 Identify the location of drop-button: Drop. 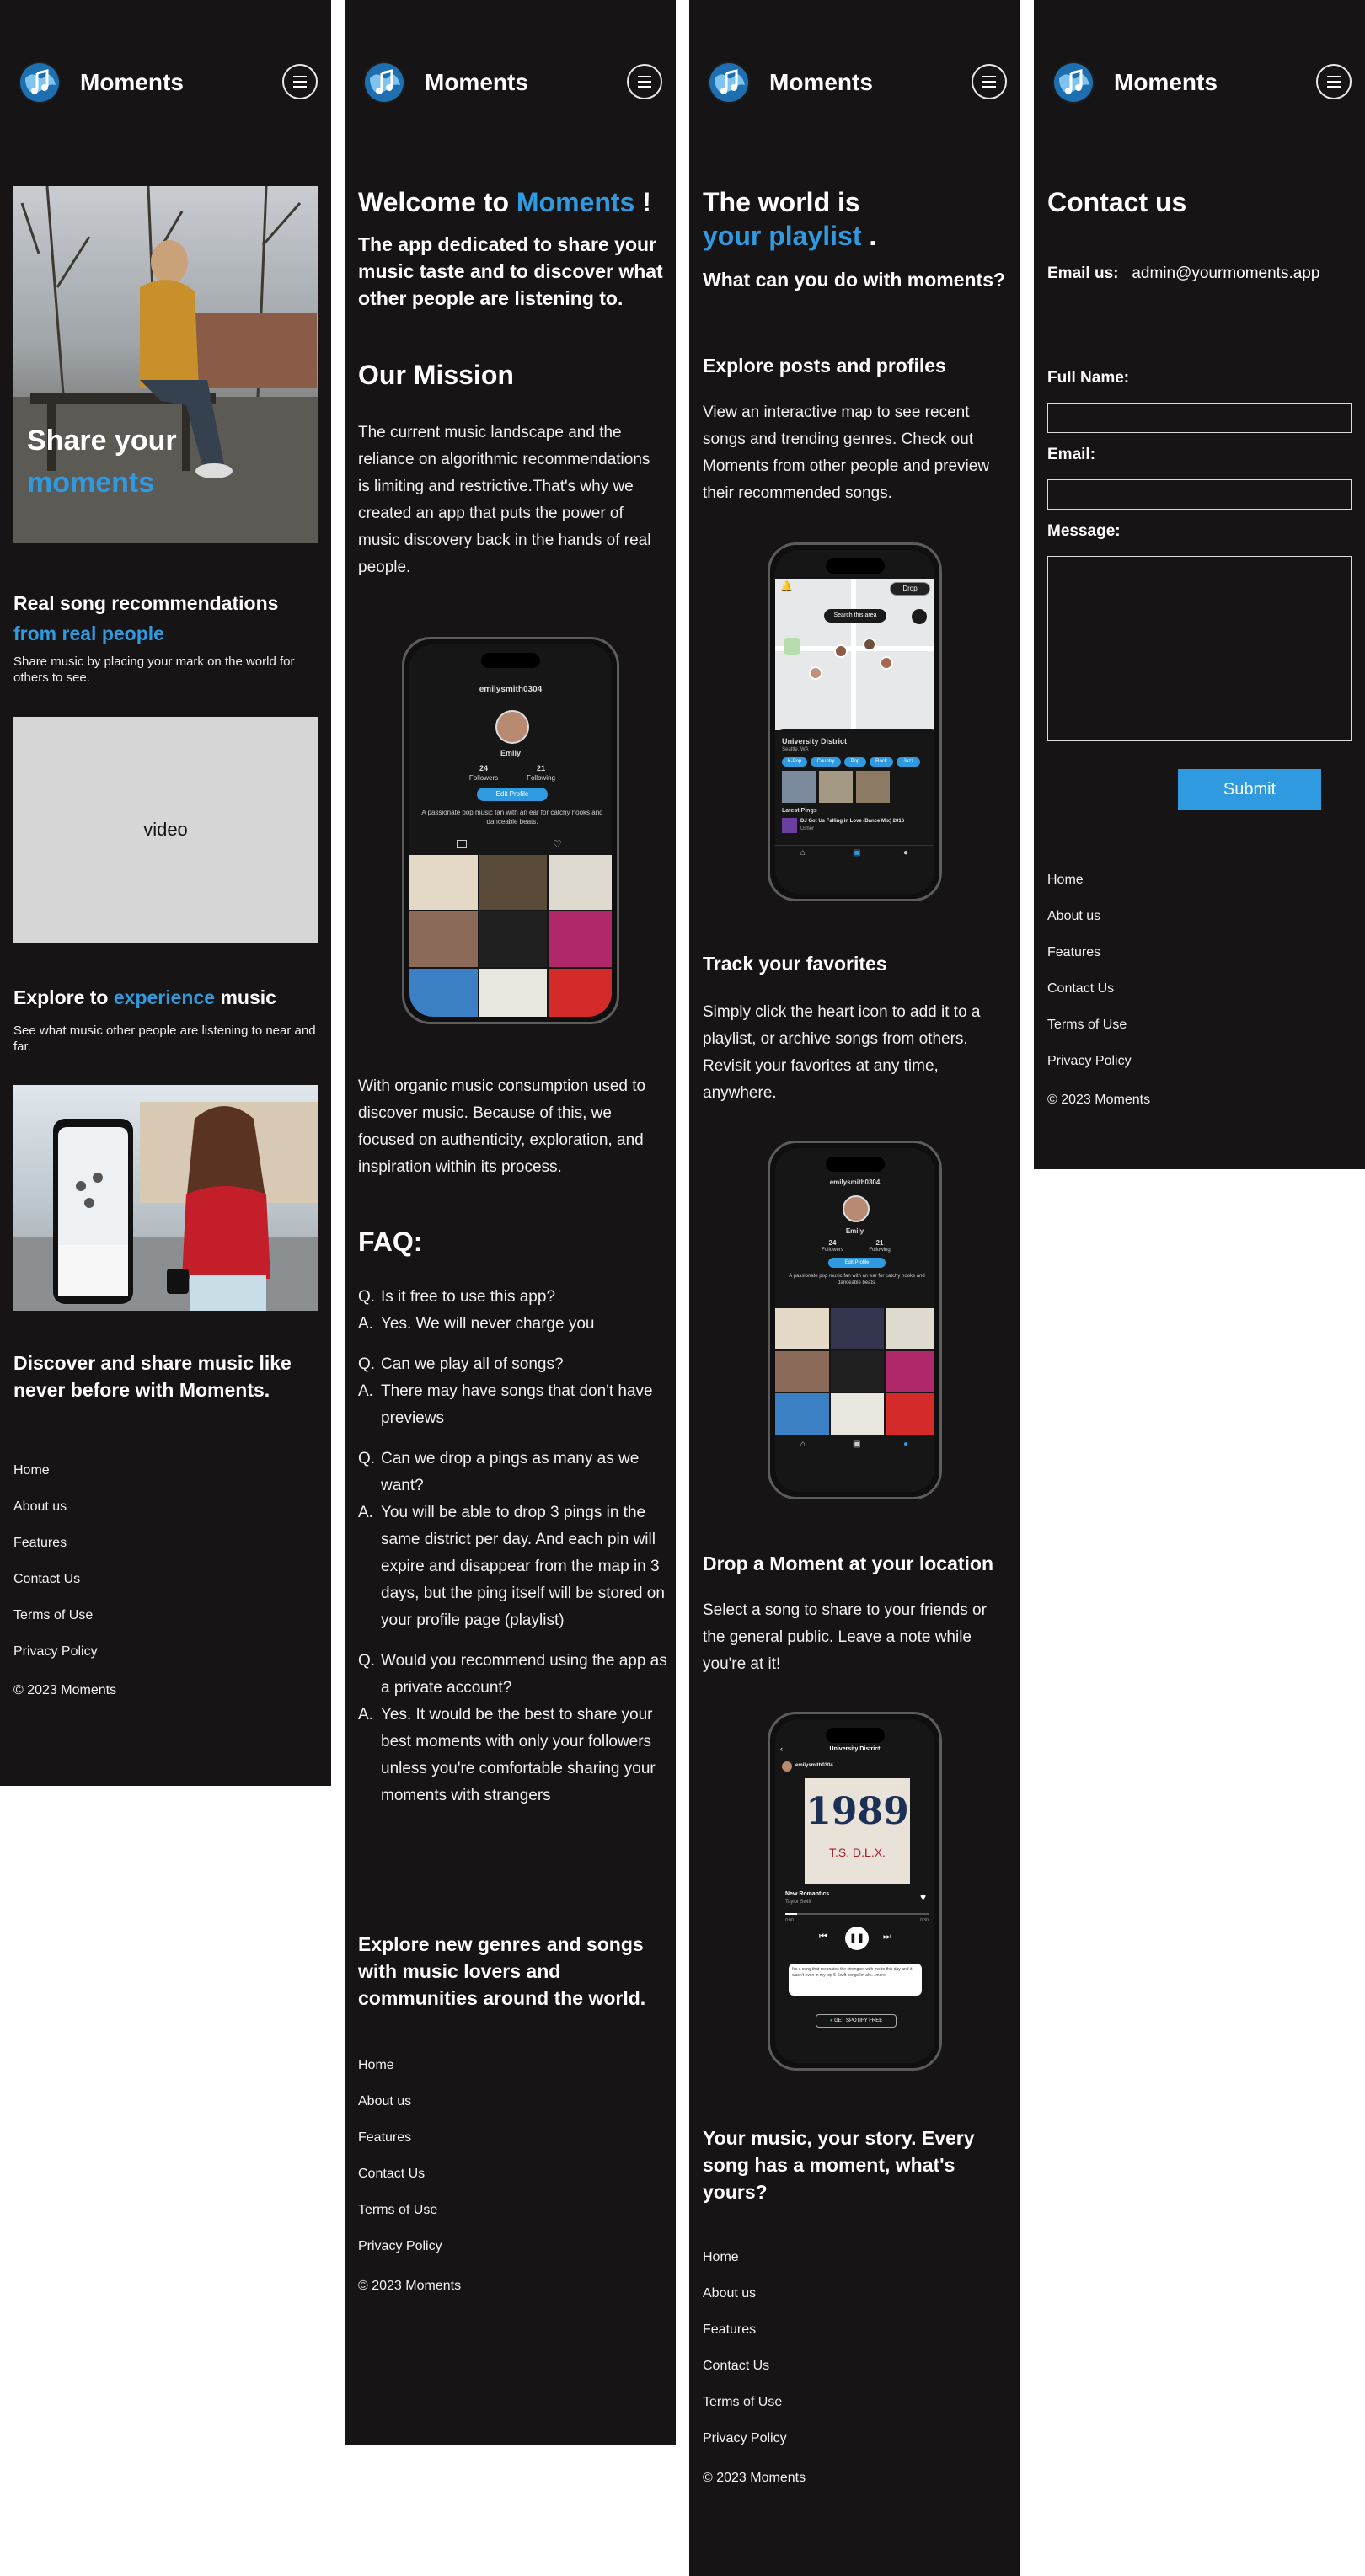
(910, 589).